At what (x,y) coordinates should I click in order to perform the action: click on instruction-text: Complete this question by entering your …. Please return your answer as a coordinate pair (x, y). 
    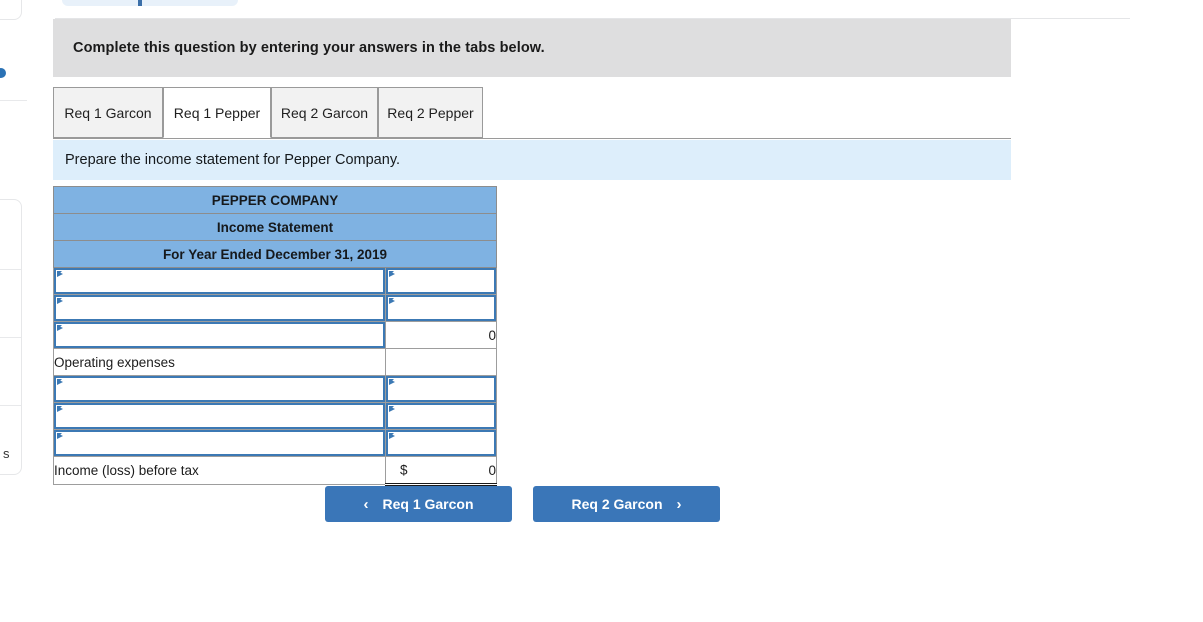
    Looking at the image, I should click on (309, 48).